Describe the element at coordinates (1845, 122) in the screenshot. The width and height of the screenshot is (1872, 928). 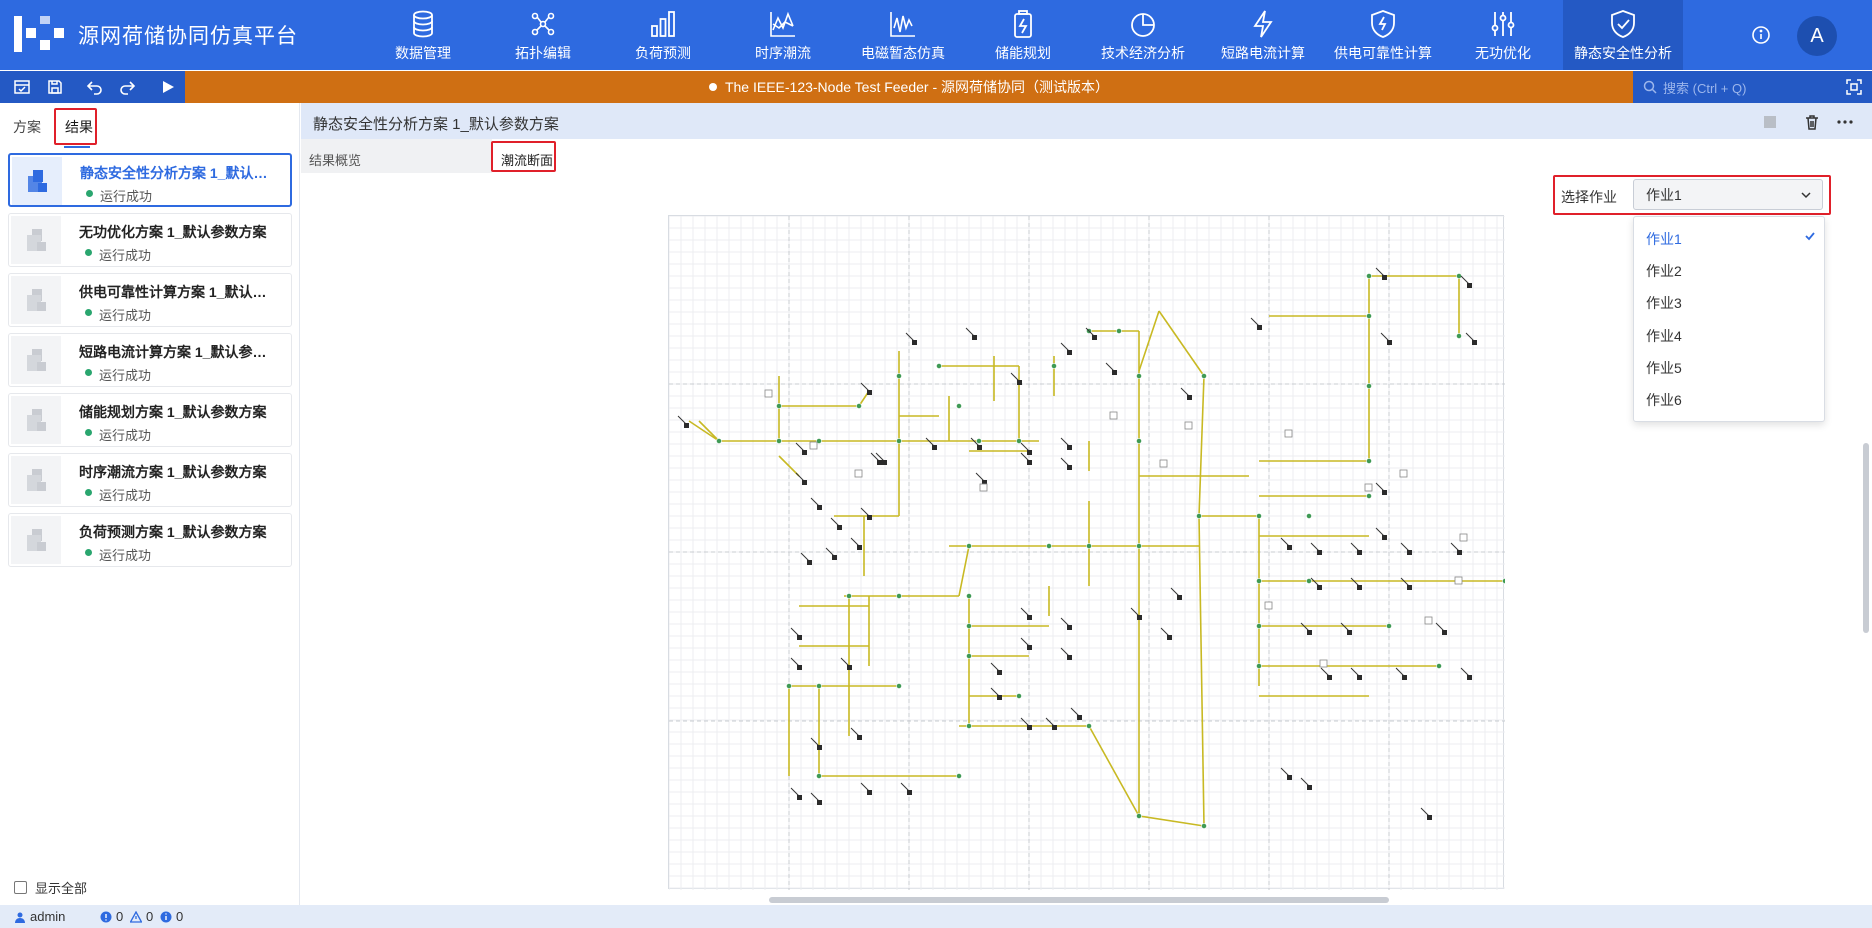
I see `more-icon` at that location.